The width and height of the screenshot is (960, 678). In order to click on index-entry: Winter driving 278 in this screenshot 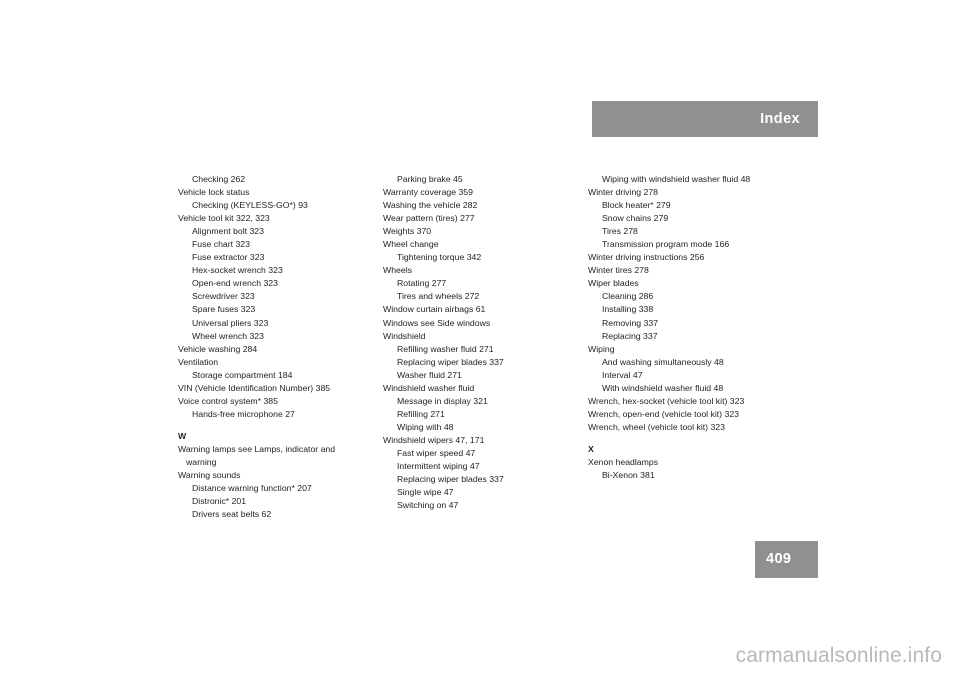, I will do `click(623, 192)`.